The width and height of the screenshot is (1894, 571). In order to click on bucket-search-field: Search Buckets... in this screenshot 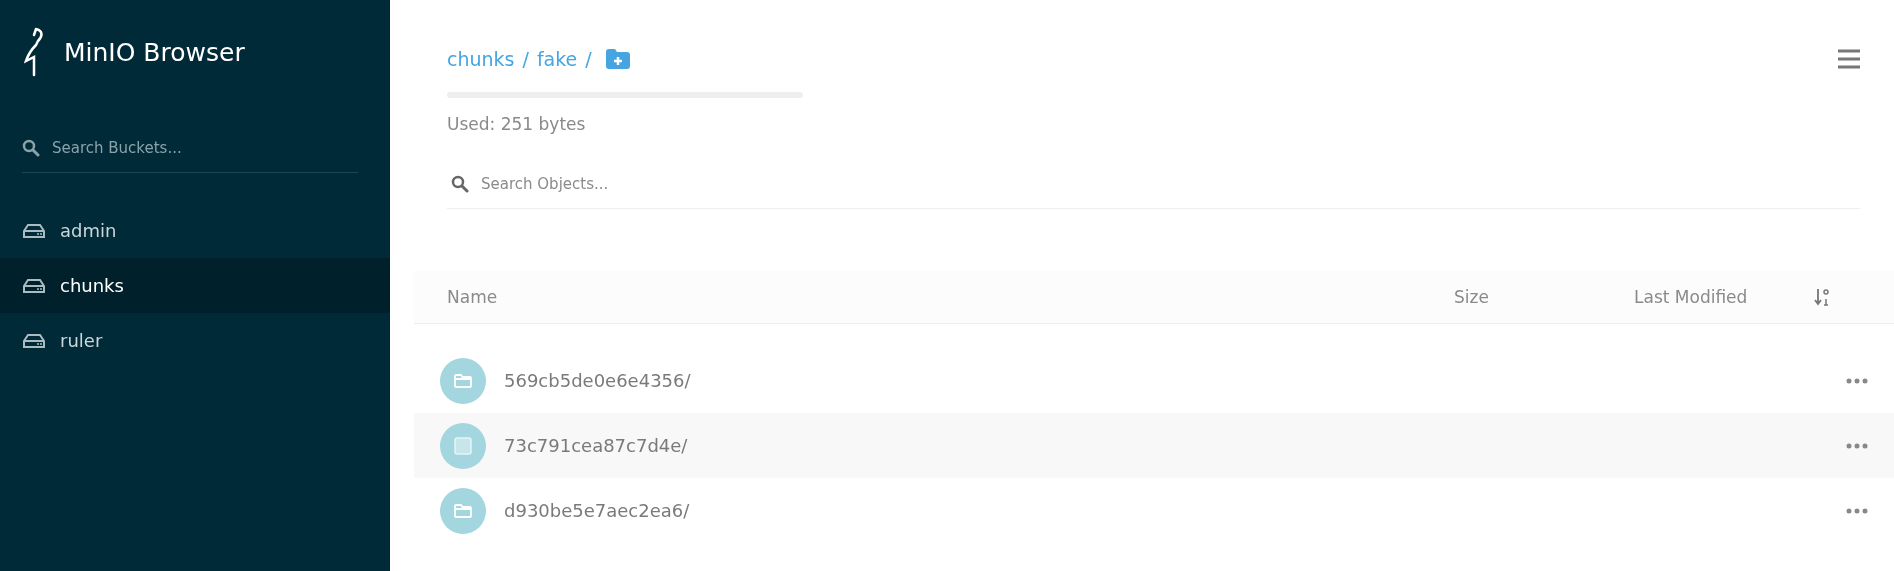, I will do `click(192, 148)`.